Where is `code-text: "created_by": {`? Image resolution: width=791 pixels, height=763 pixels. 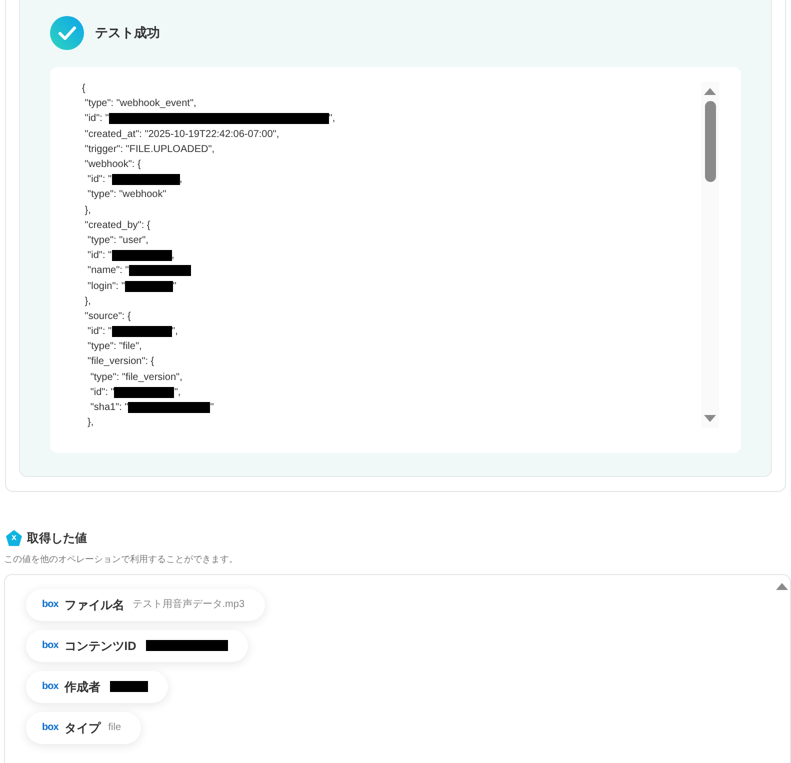
code-text: "created_by": { is located at coordinates (117, 225).